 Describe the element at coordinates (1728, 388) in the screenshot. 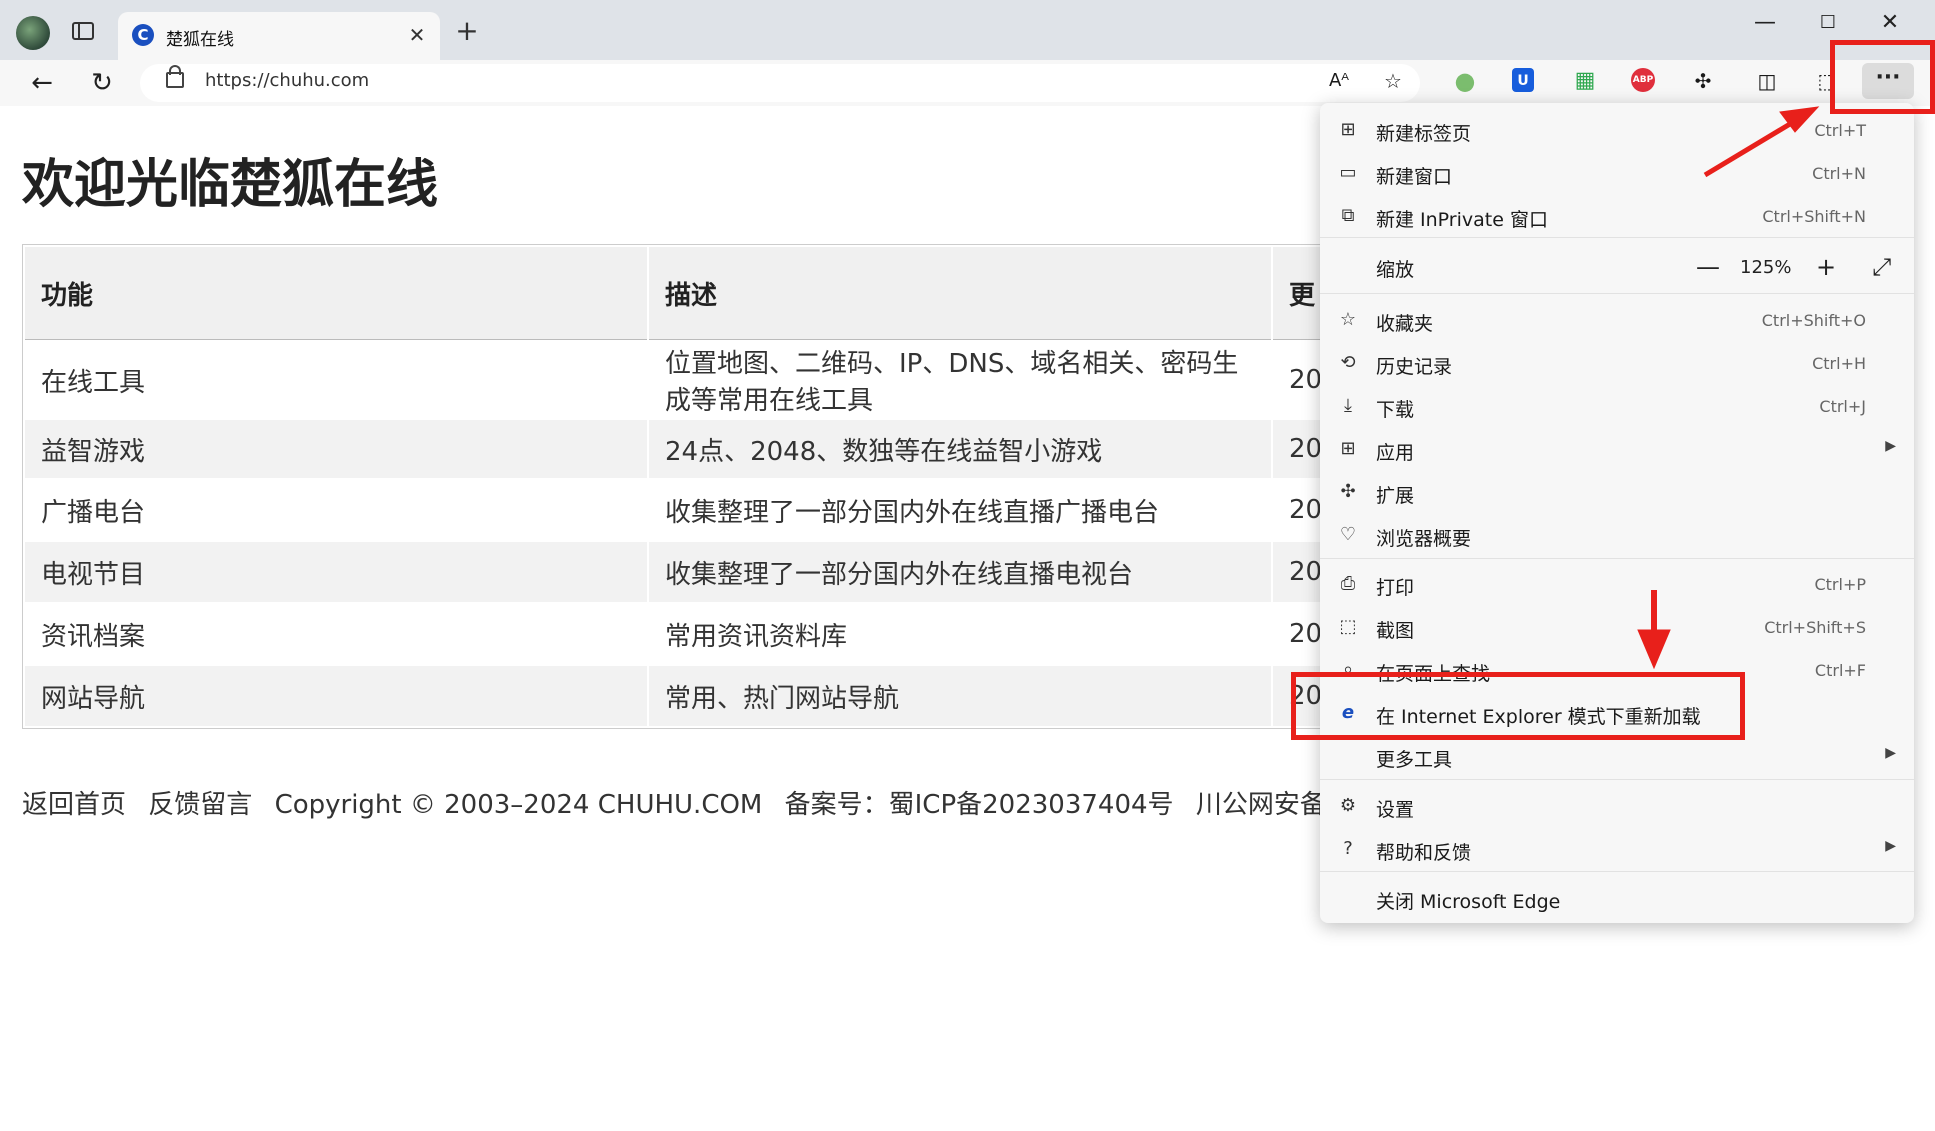

I see `annotation-arrows` at that location.